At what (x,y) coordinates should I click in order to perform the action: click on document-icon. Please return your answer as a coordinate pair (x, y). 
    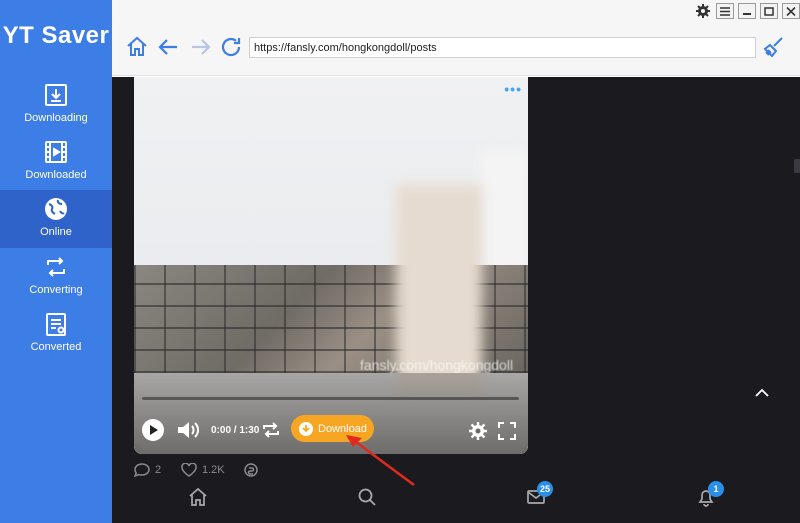
    Looking at the image, I should click on (56, 324).